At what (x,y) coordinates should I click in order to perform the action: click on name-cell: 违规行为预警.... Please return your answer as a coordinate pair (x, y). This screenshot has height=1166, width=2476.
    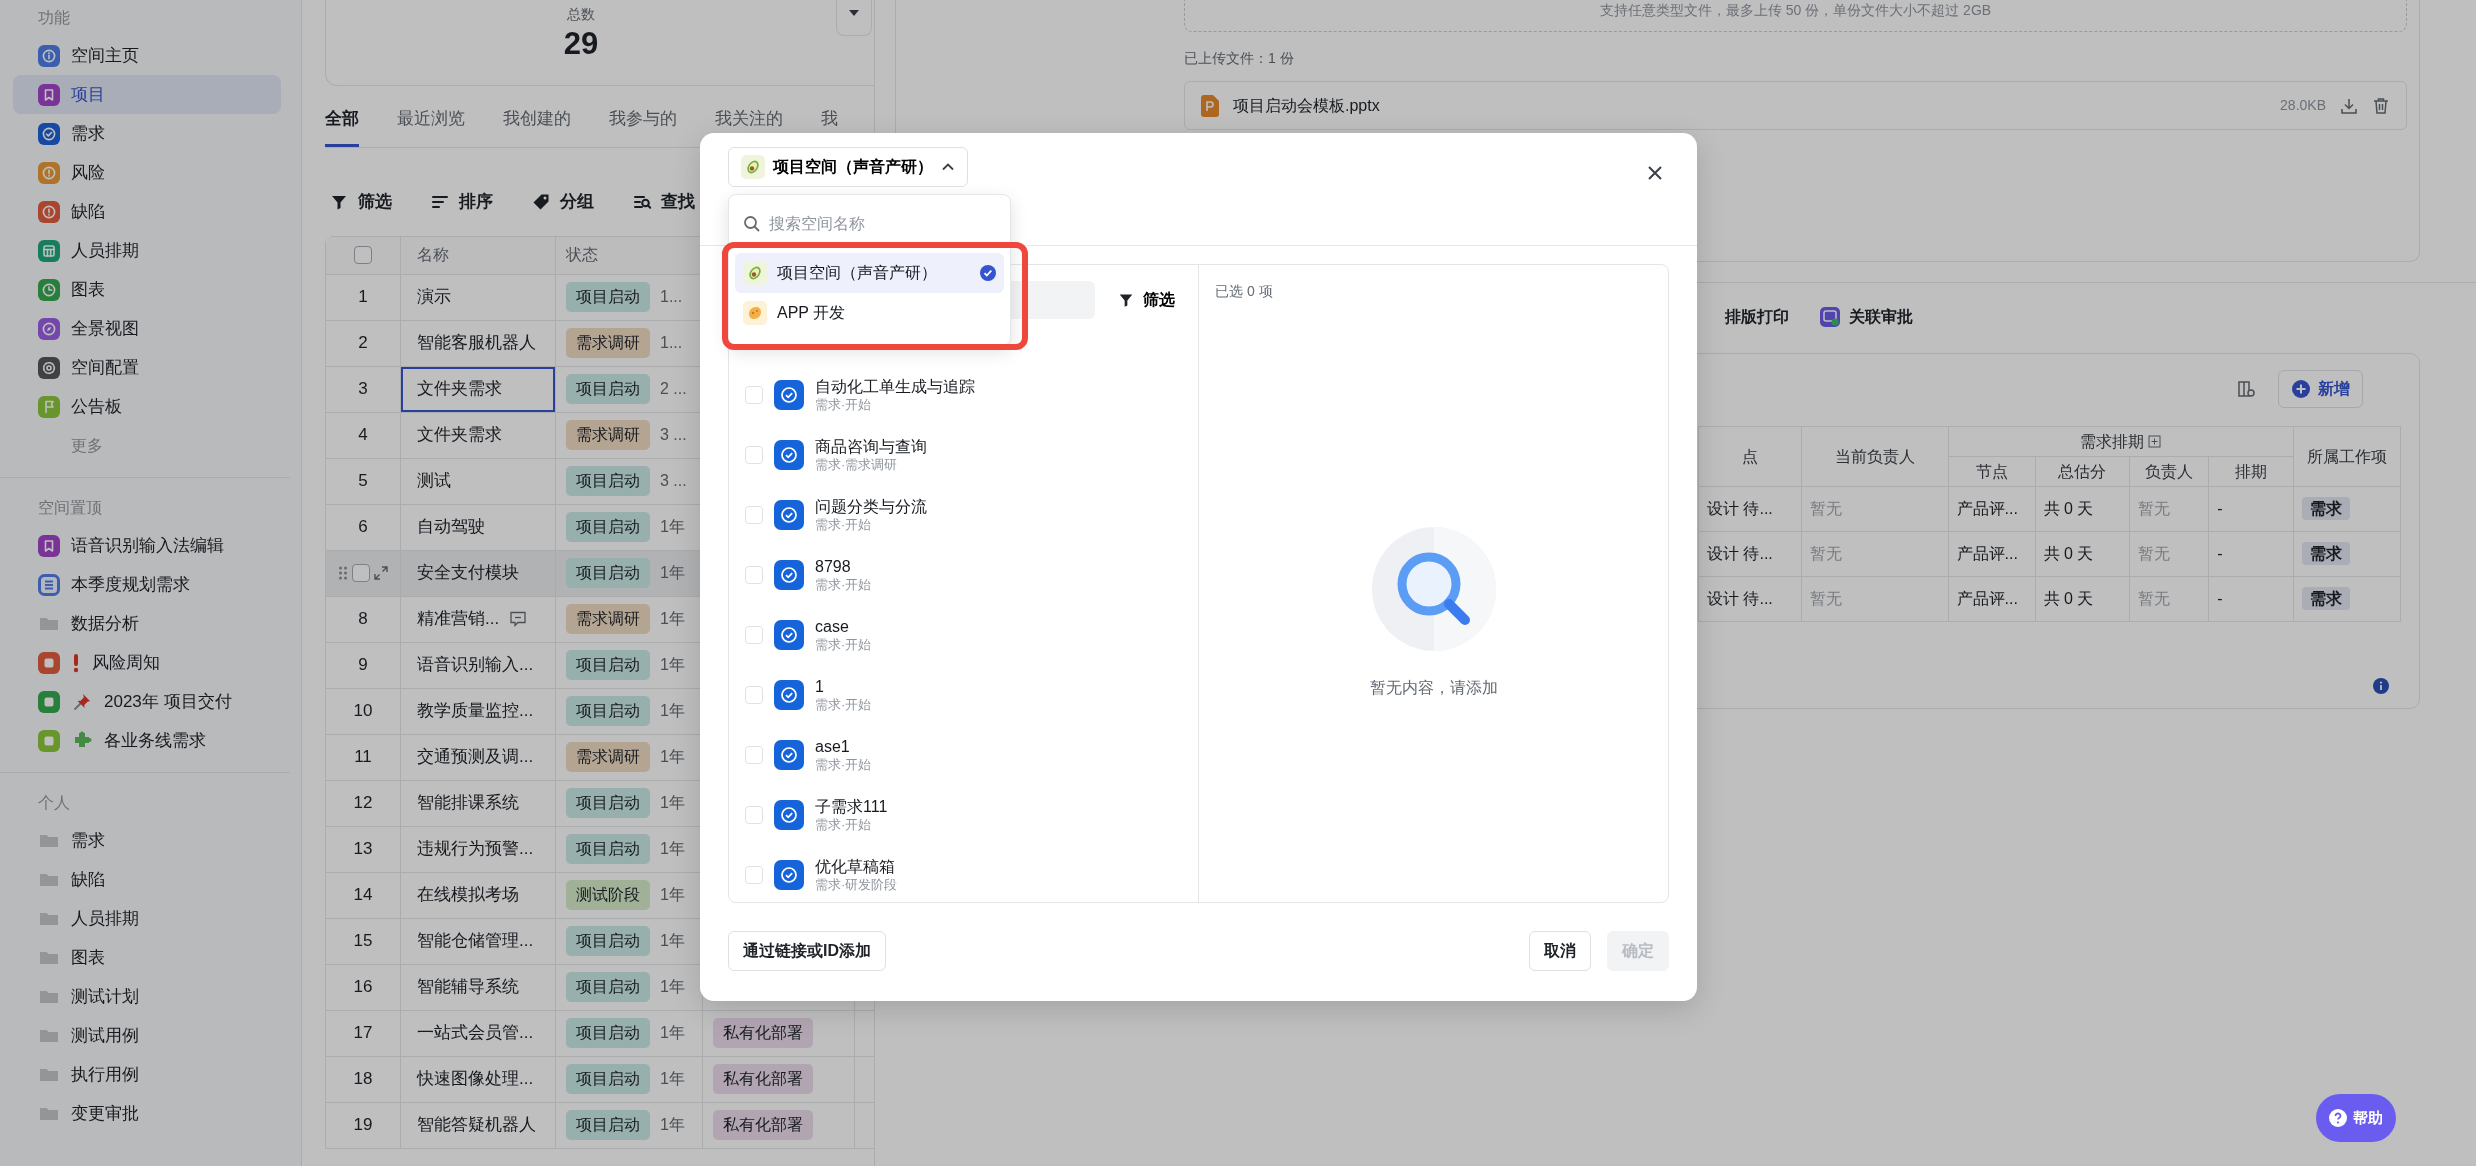
    Looking at the image, I should click on (478, 849).